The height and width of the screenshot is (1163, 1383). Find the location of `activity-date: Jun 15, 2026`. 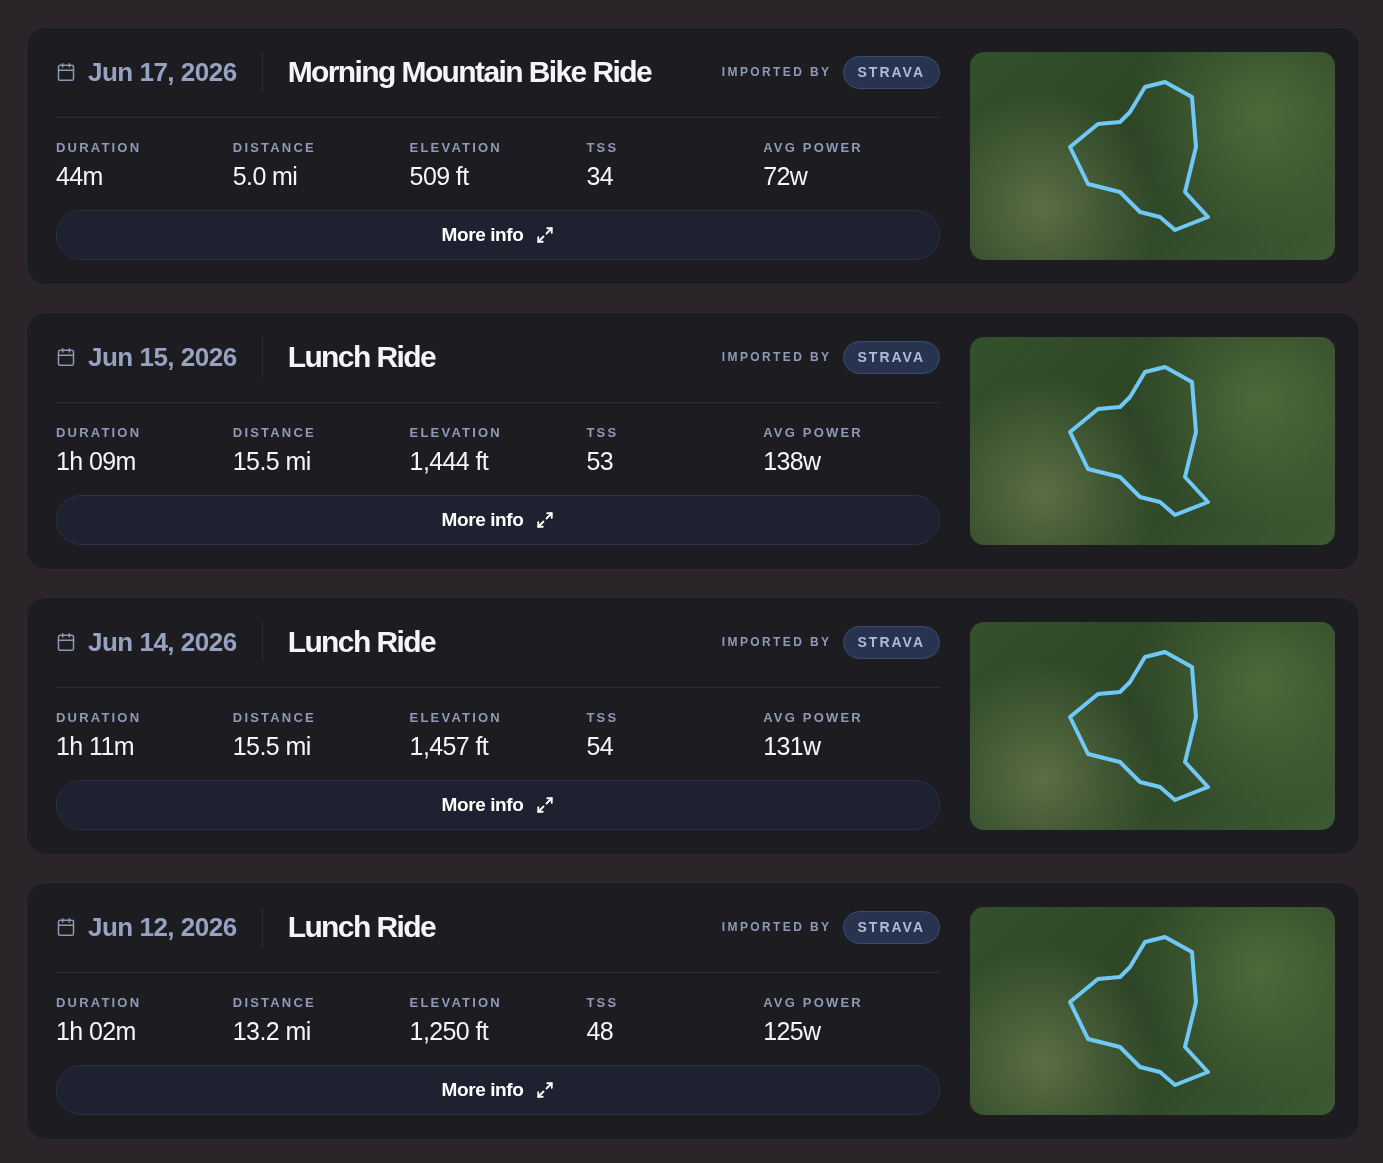

activity-date: Jun 15, 2026 is located at coordinates (162, 357).